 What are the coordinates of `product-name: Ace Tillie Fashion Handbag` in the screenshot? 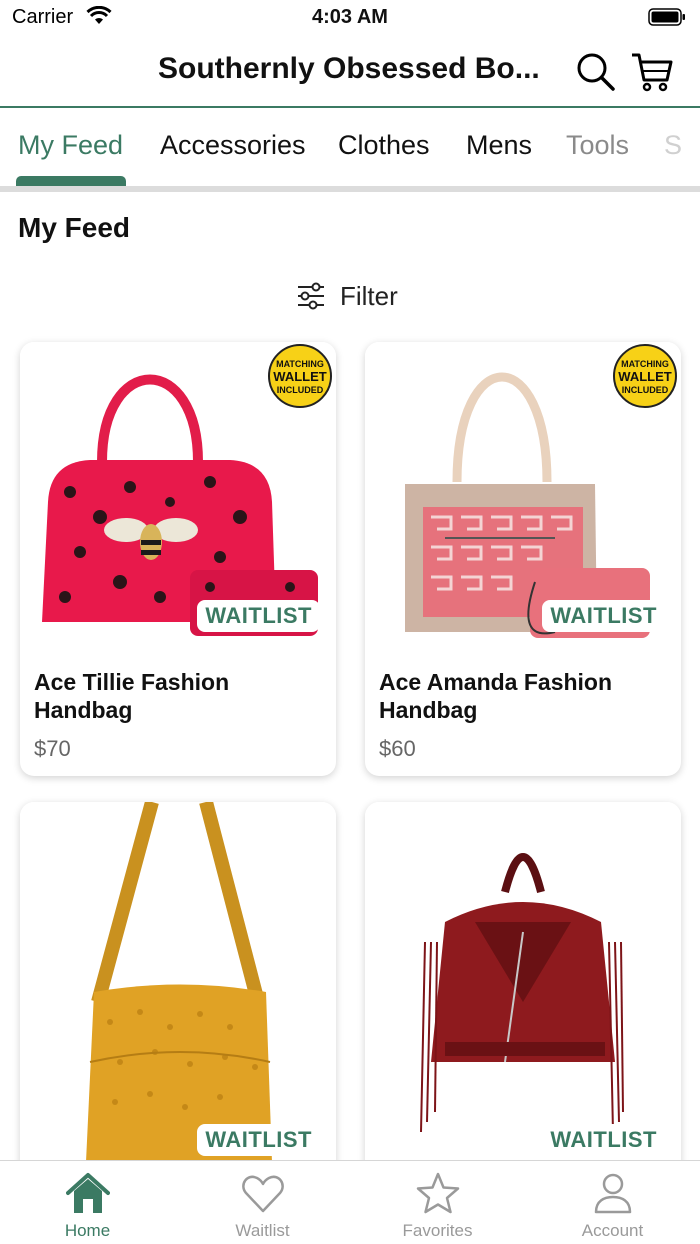 It's located at (132, 696).